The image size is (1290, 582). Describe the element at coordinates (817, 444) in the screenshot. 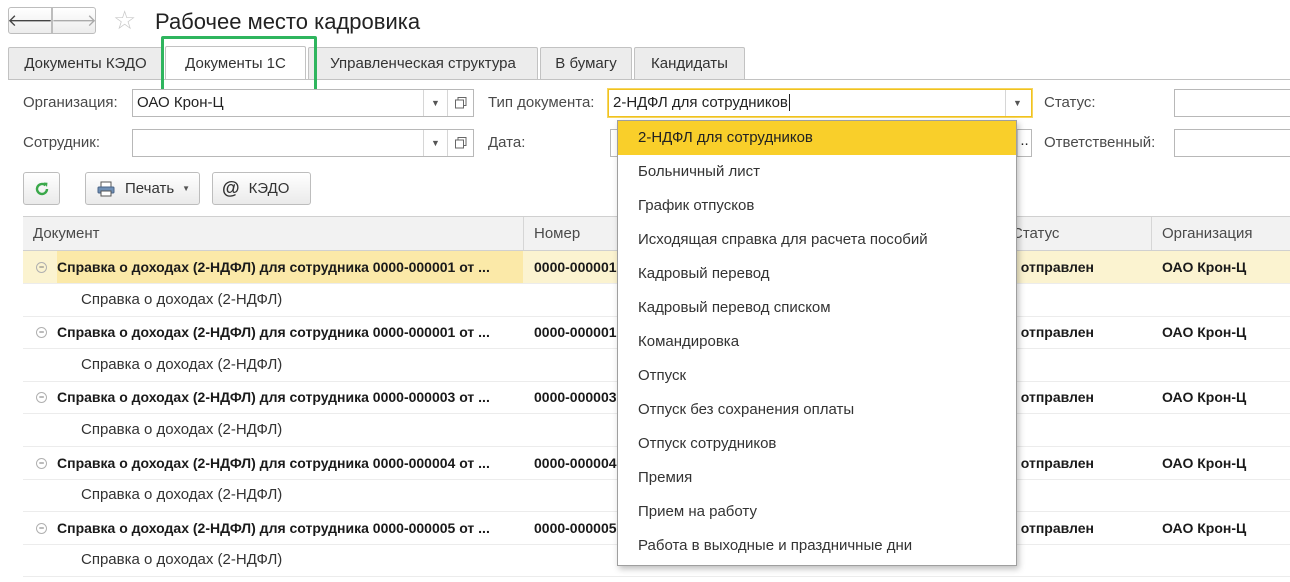

I see `dropdown-item: Отпуск сотрудников` at that location.